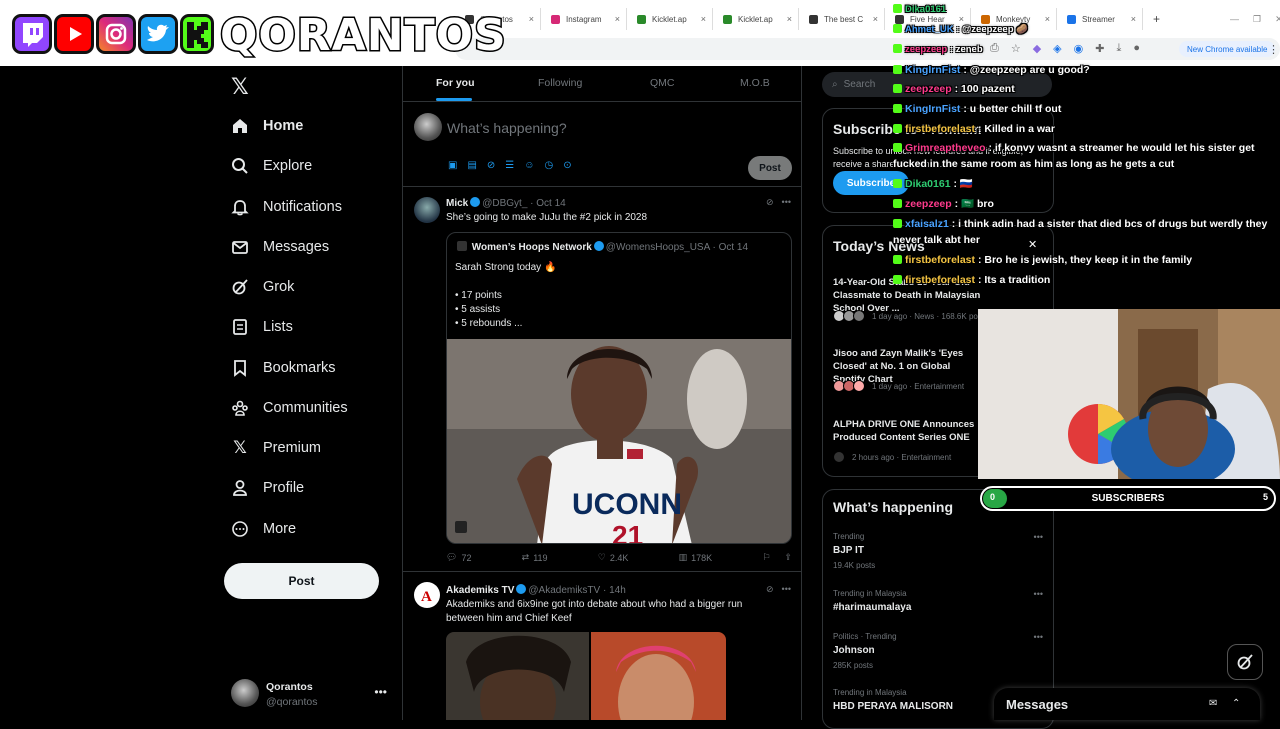 The height and width of the screenshot is (729, 1280). I want to click on nav-explore: Explore, so click(270, 166).